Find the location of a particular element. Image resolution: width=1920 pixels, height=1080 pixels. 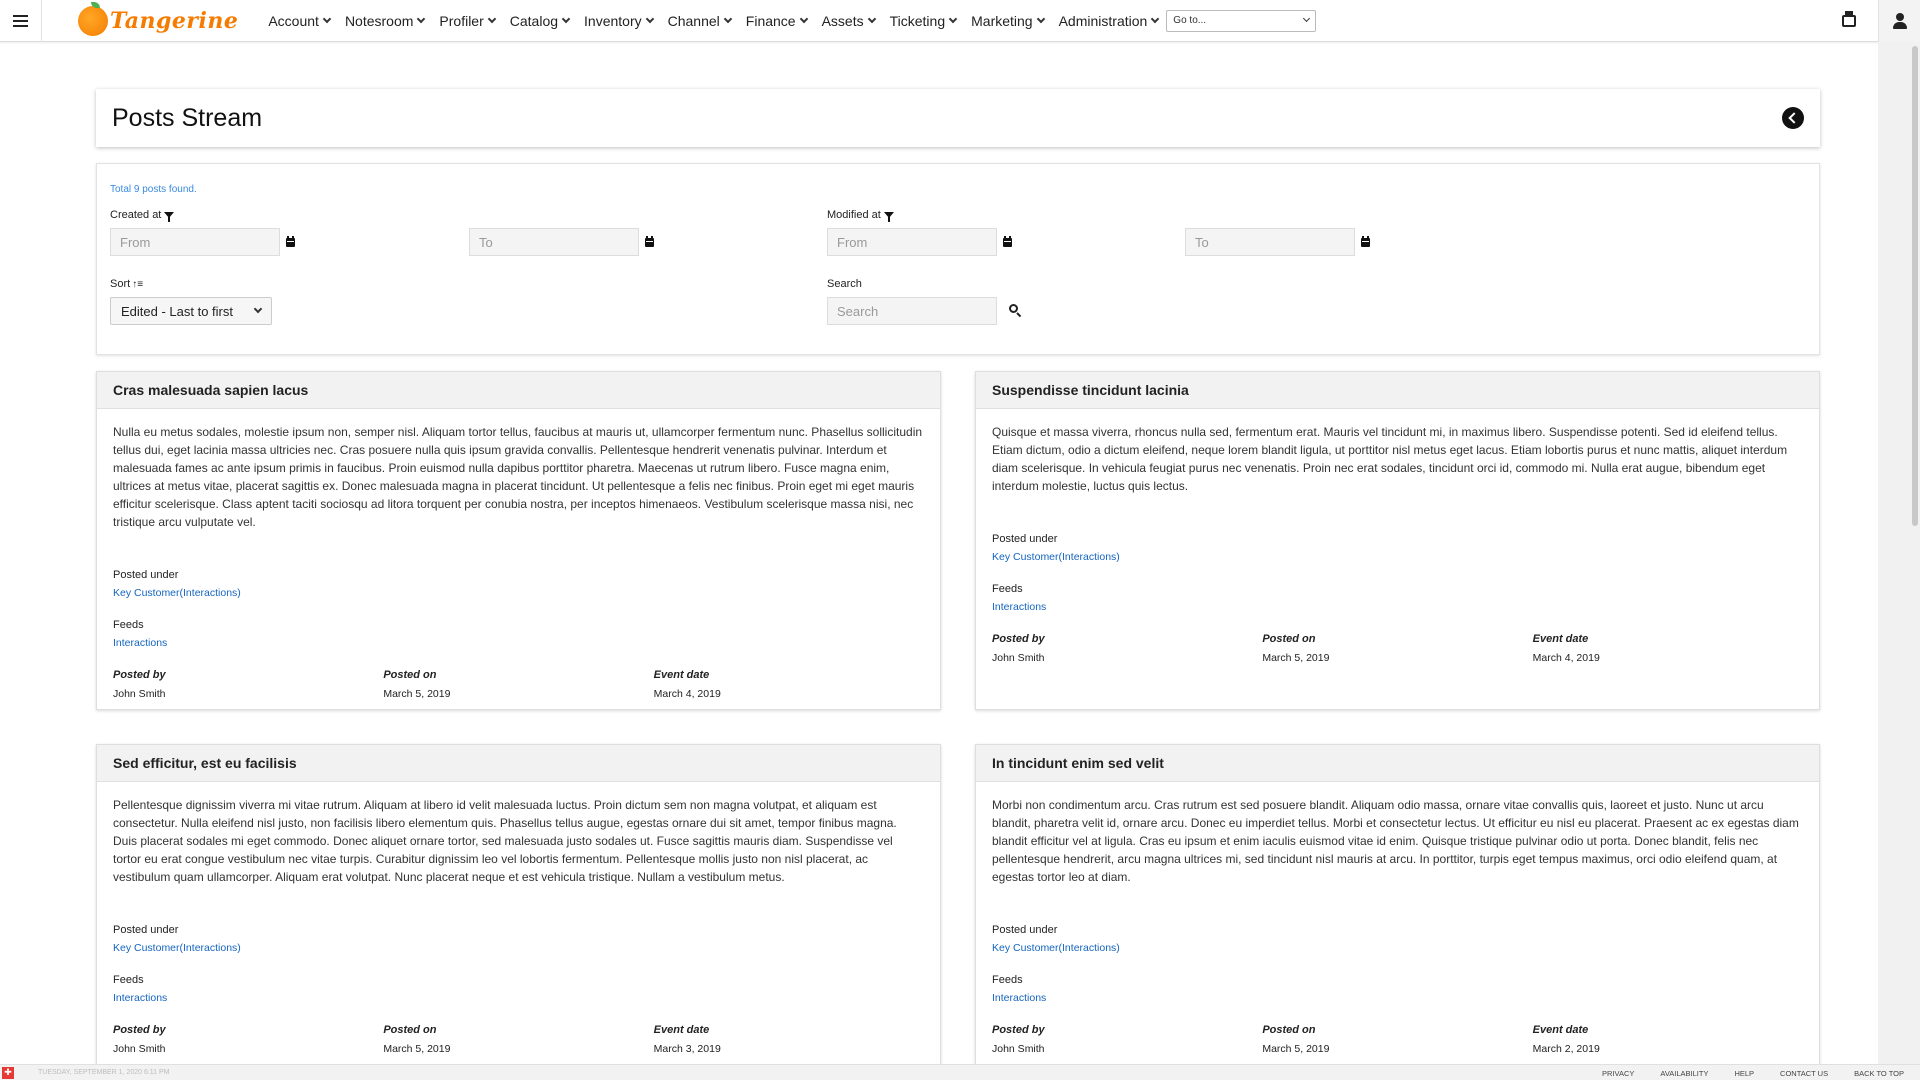

sort-icon: ↑≡ is located at coordinates (138, 284).